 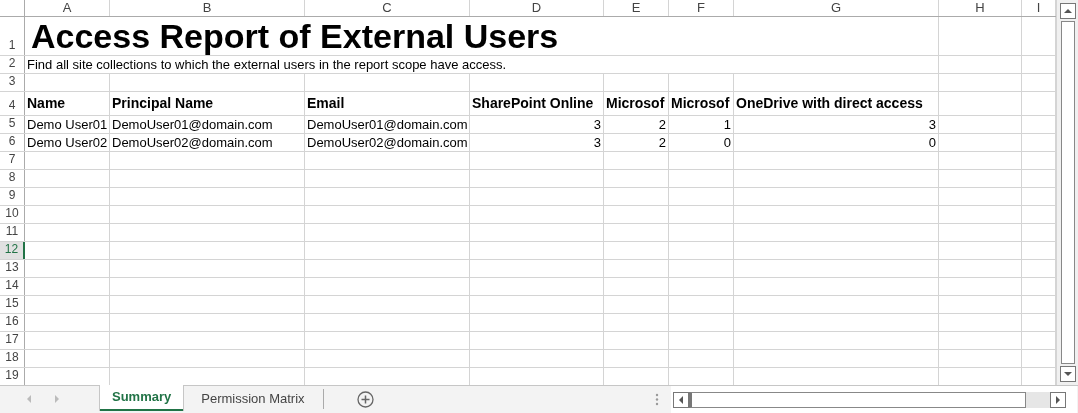 What do you see at coordinates (980, 8) in the screenshot?
I see `column-header: H` at bounding box center [980, 8].